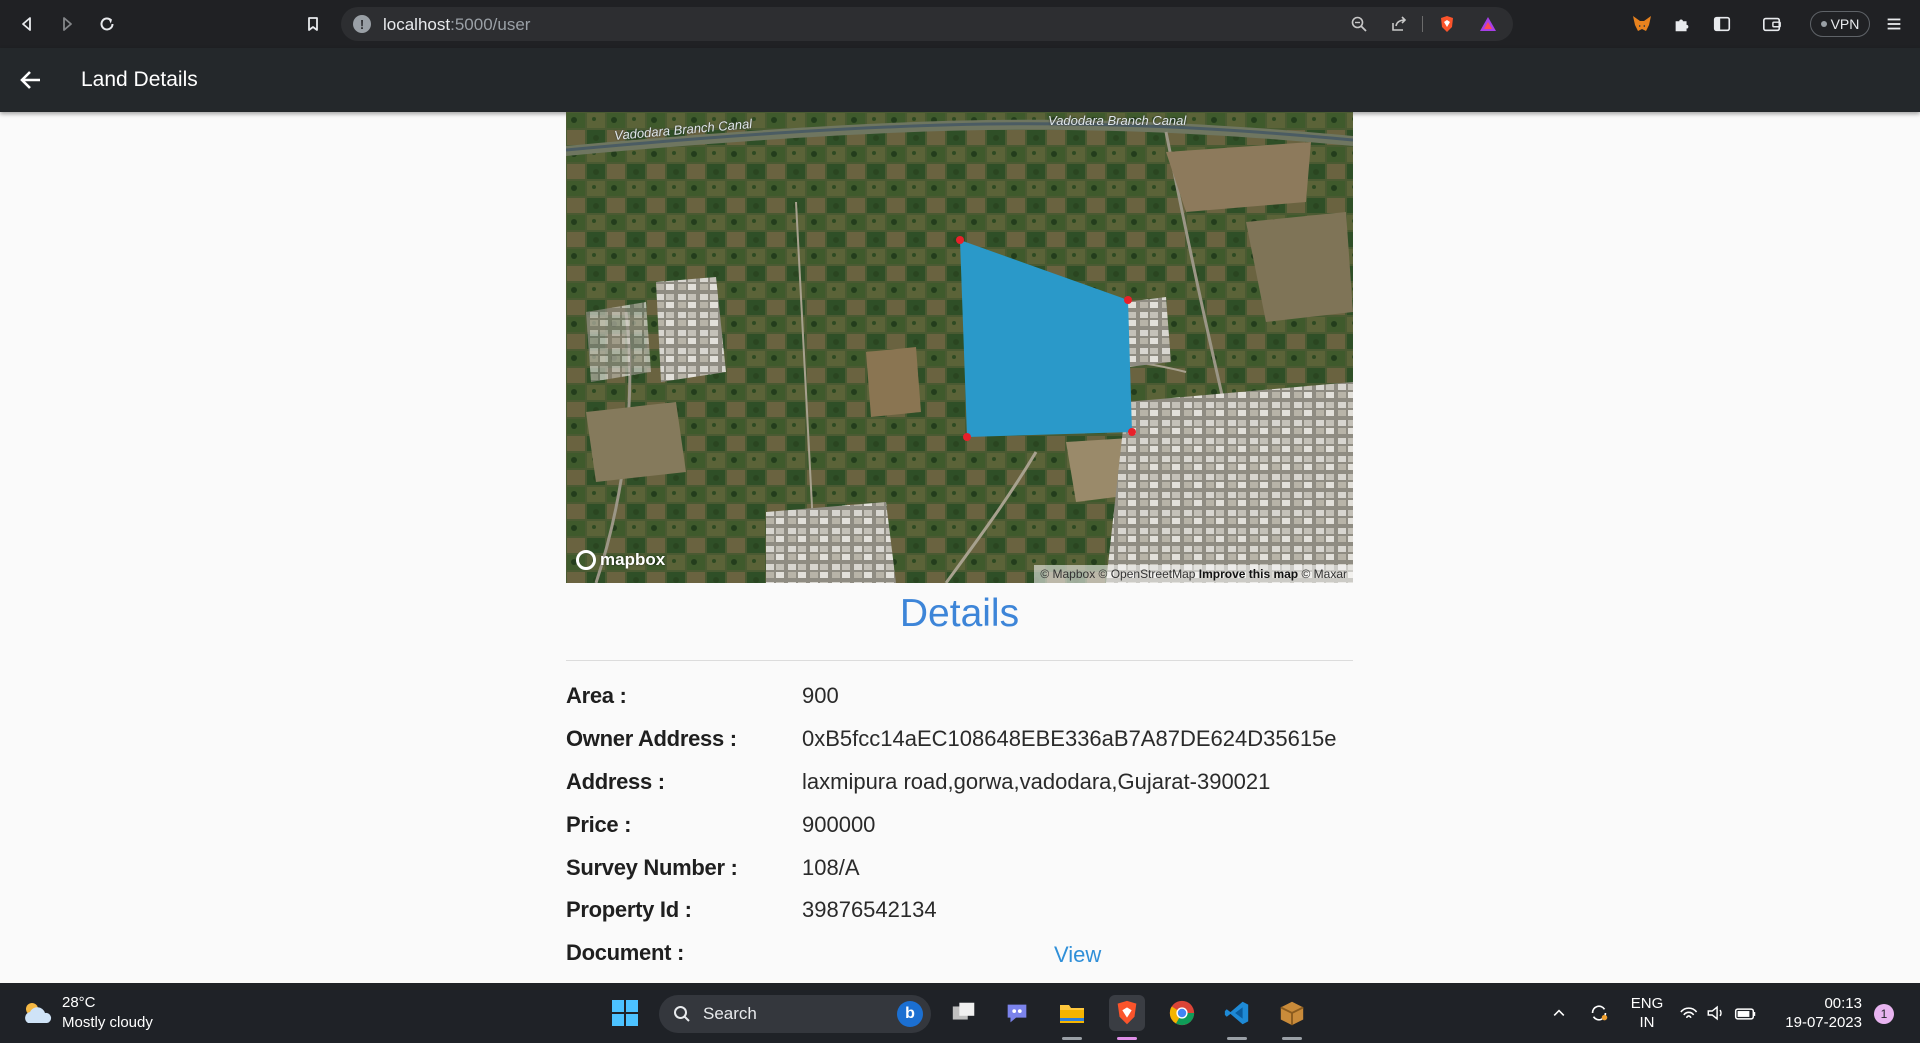  What do you see at coordinates (1682, 24) in the screenshot?
I see `extensions-icon` at bounding box center [1682, 24].